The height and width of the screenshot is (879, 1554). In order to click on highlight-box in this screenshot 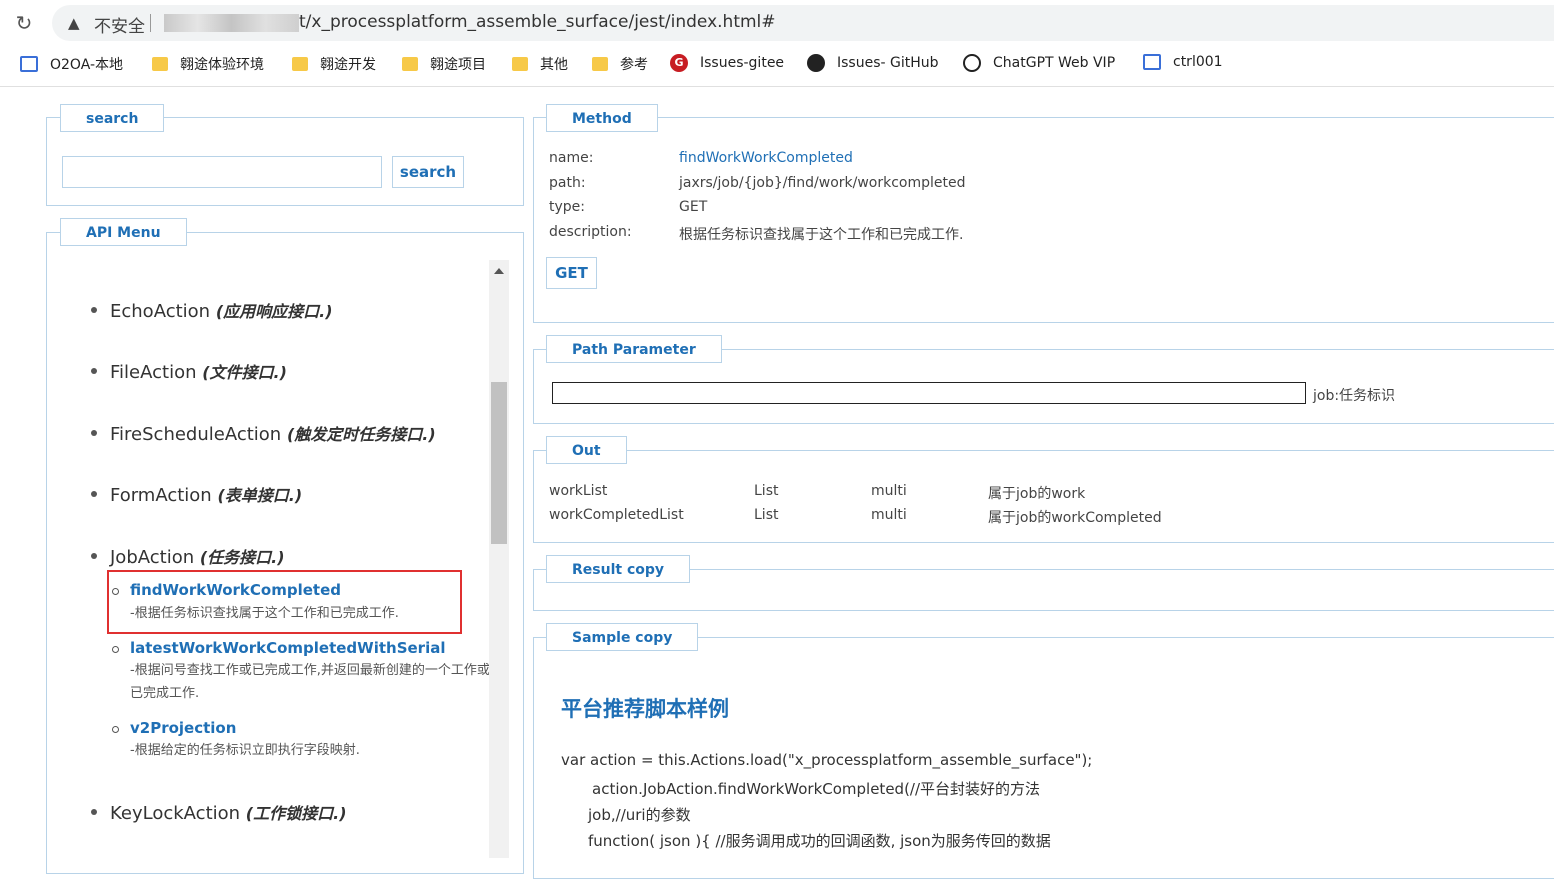, I will do `click(284, 602)`.